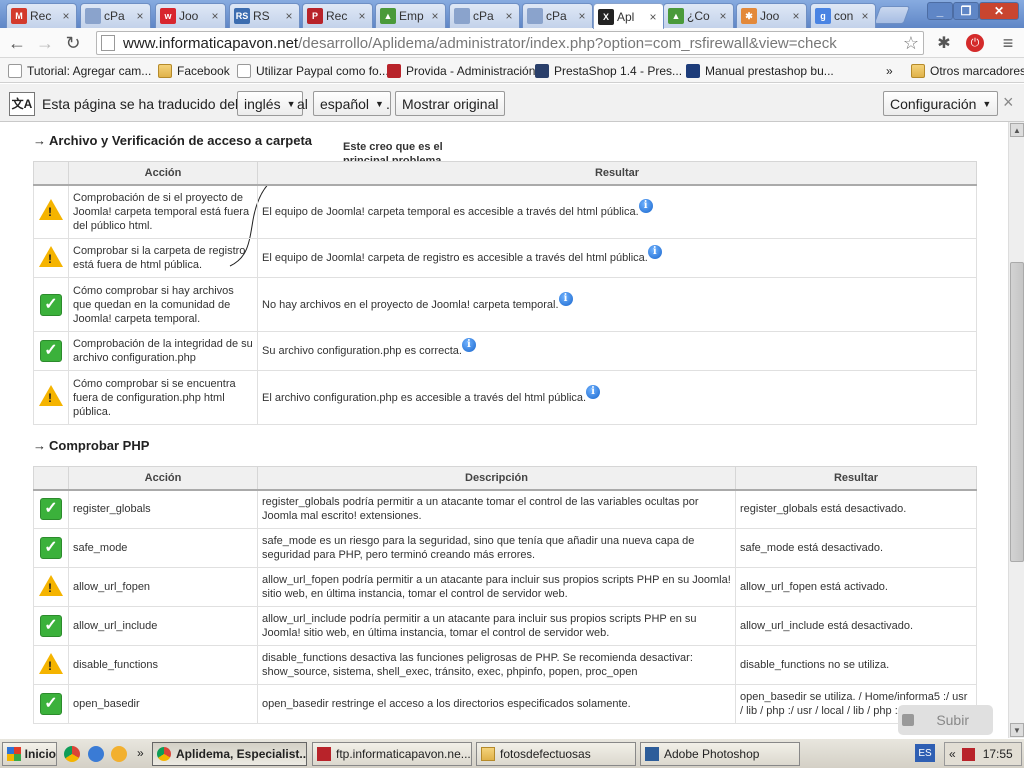  I want to click on forward-button: →, so click(45, 43).